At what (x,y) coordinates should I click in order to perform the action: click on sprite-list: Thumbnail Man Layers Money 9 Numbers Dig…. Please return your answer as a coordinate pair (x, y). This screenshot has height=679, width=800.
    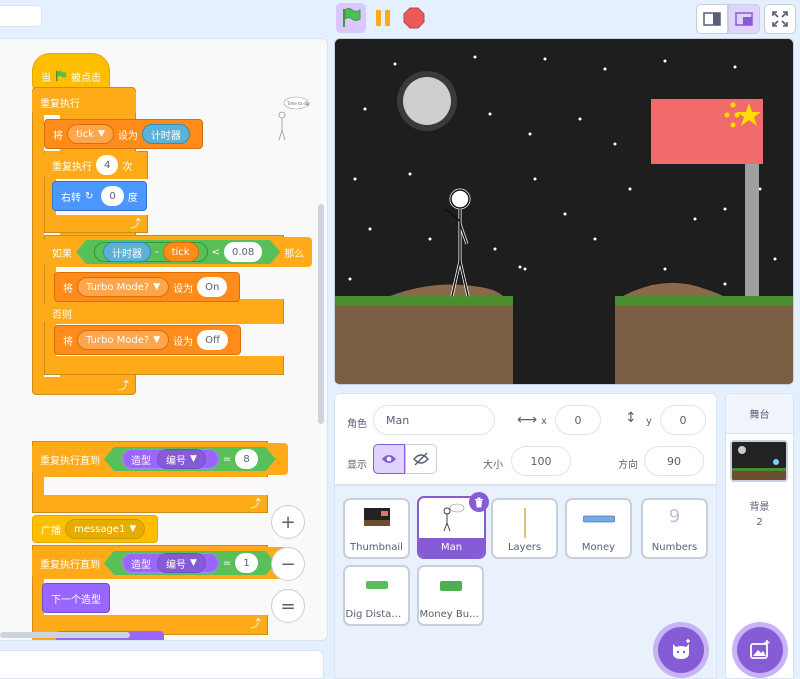
    Looking at the image, I should click on (525, 582).